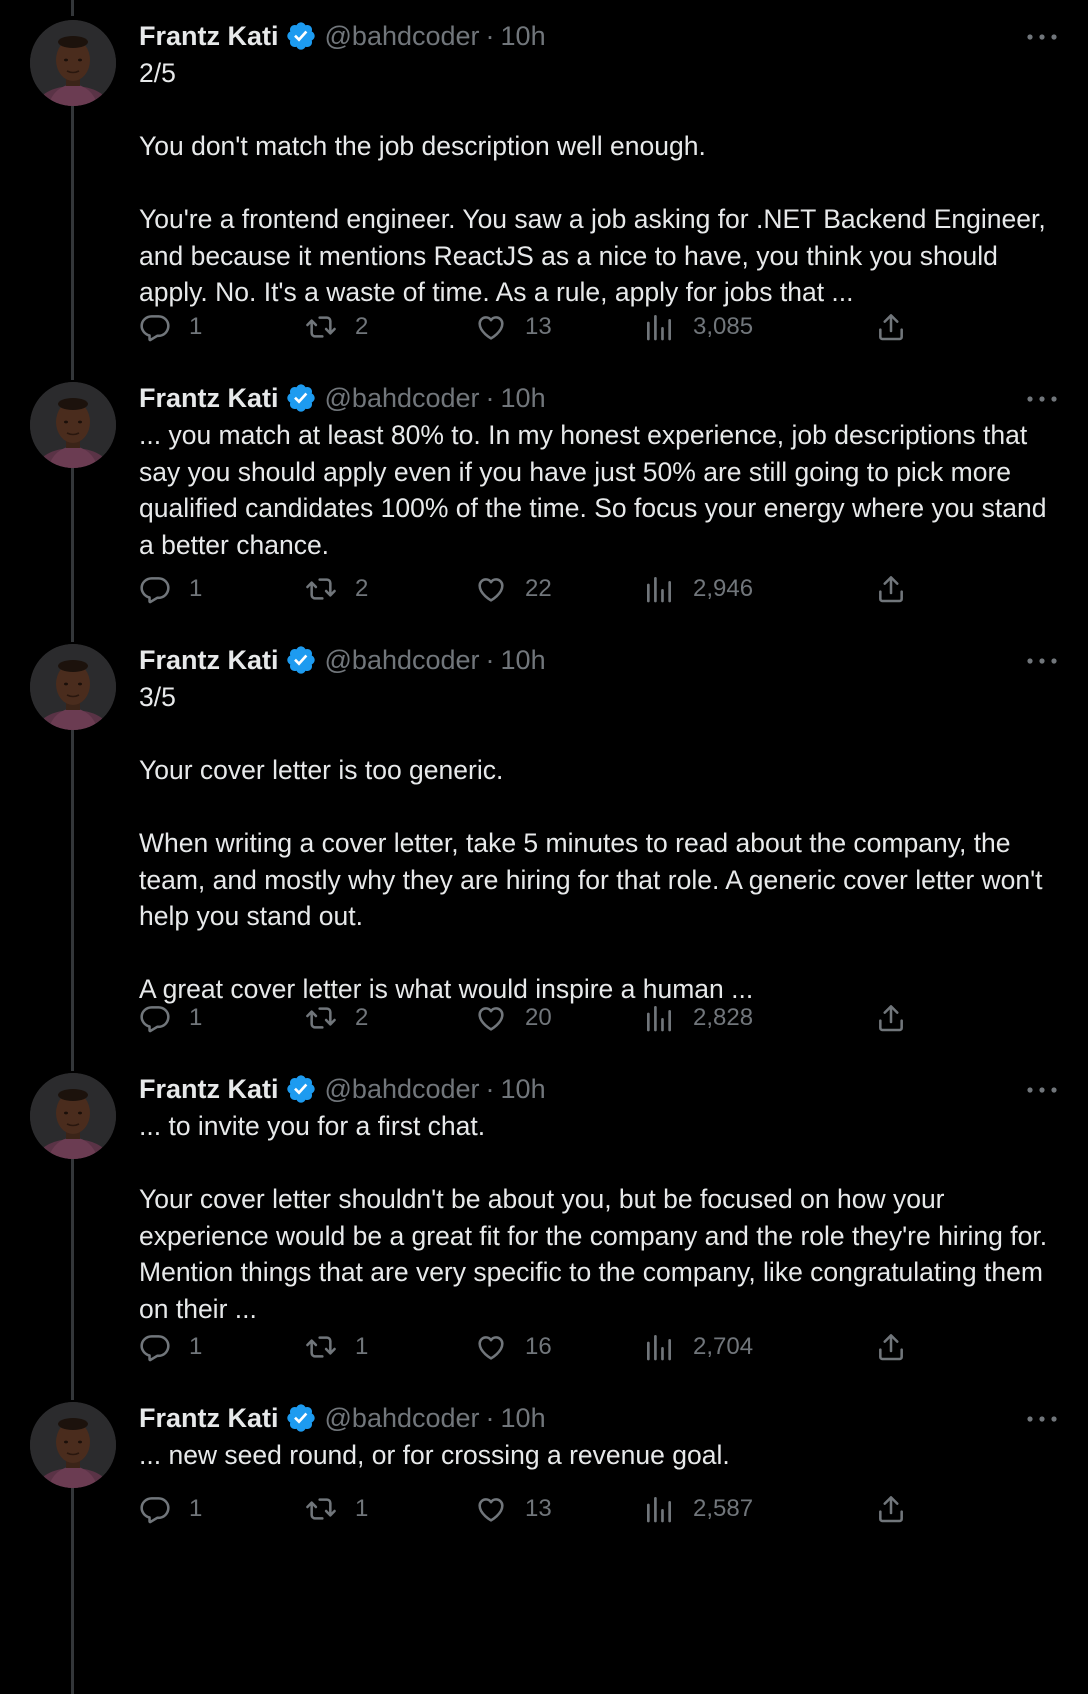 This screenshot has width=1088, height=1694. What do you see at coordinates (513, 1347) in the screenshot?
I see `like-button: 16` at bounding box center [513, 1347].